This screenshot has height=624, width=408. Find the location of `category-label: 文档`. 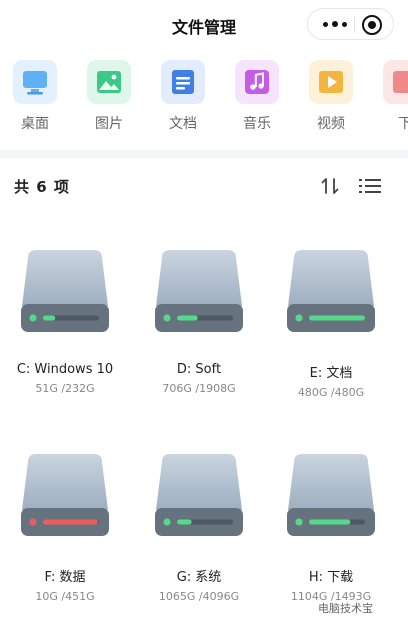

category-label: 文档 is located at coordinates (183, 124).